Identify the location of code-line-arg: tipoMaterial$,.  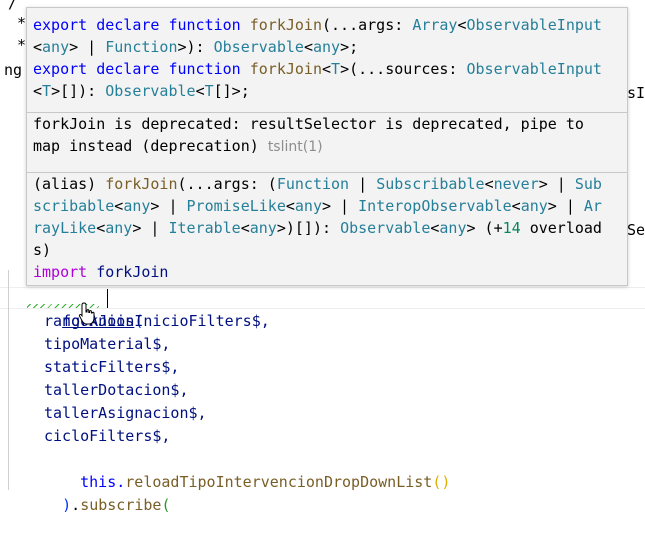
(107, 344).